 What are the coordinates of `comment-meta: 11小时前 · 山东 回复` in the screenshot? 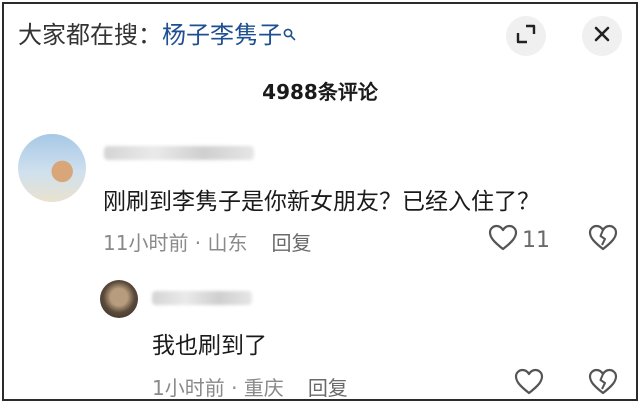 It's located at (207, 241).